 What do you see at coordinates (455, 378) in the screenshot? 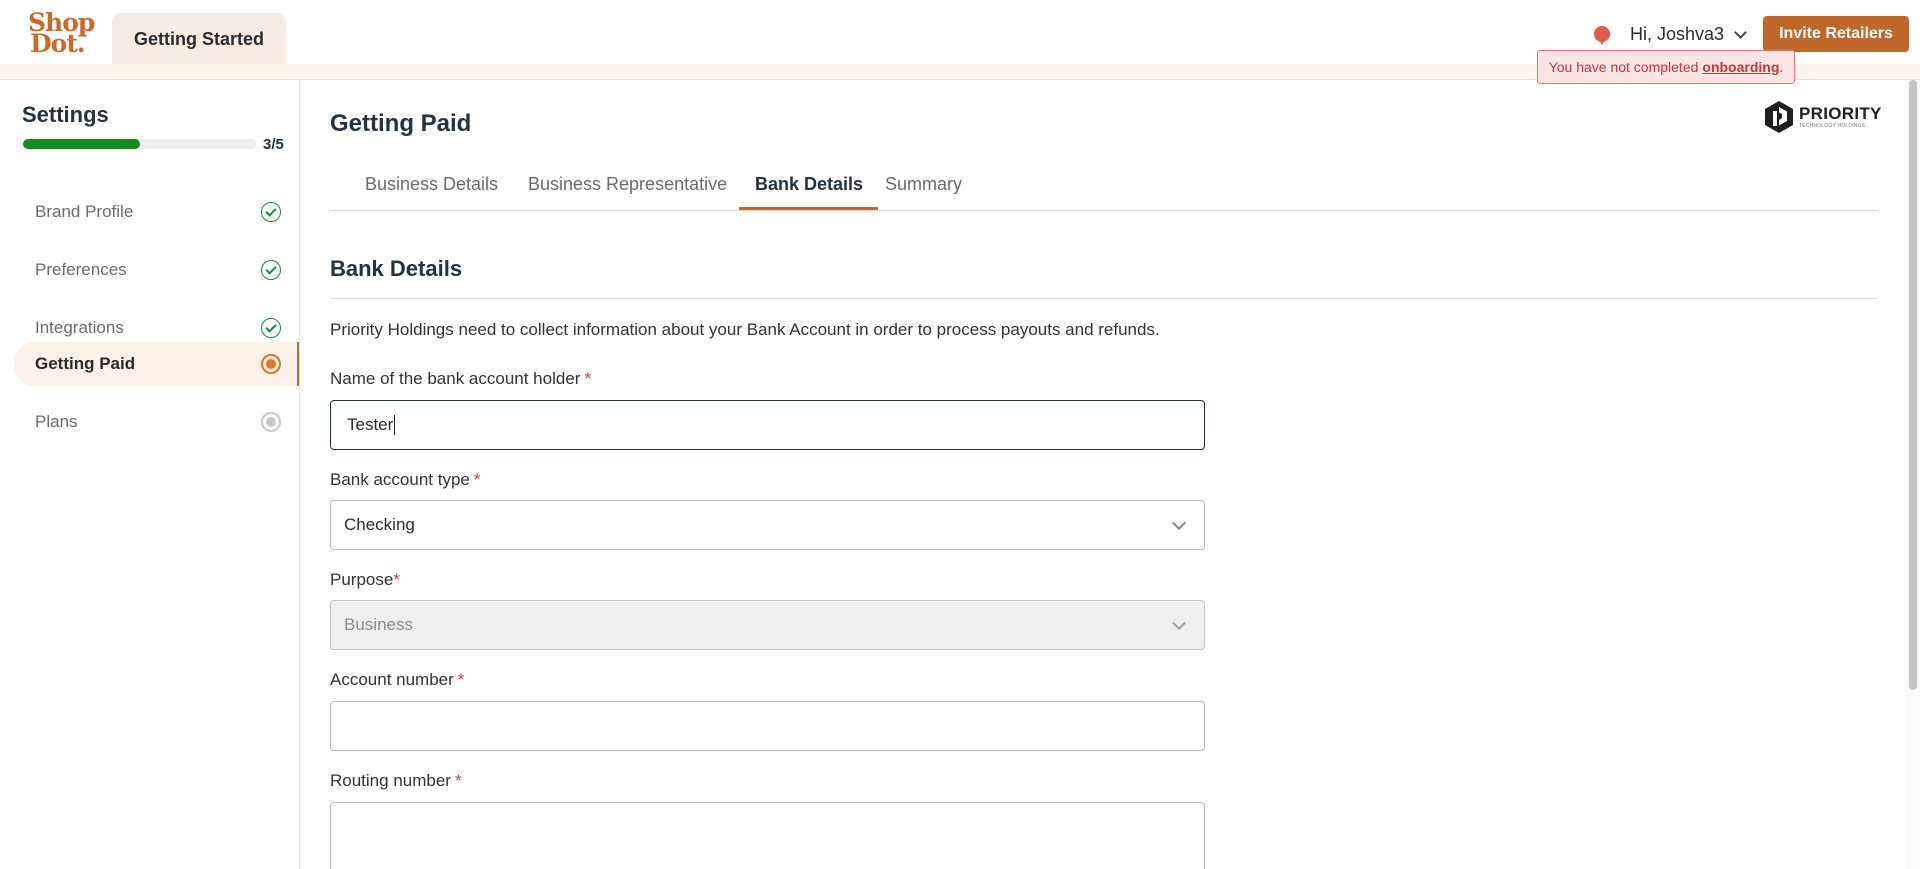
I see `field-label-text: Name of the bank account holder` at bounding box center [455, 378].